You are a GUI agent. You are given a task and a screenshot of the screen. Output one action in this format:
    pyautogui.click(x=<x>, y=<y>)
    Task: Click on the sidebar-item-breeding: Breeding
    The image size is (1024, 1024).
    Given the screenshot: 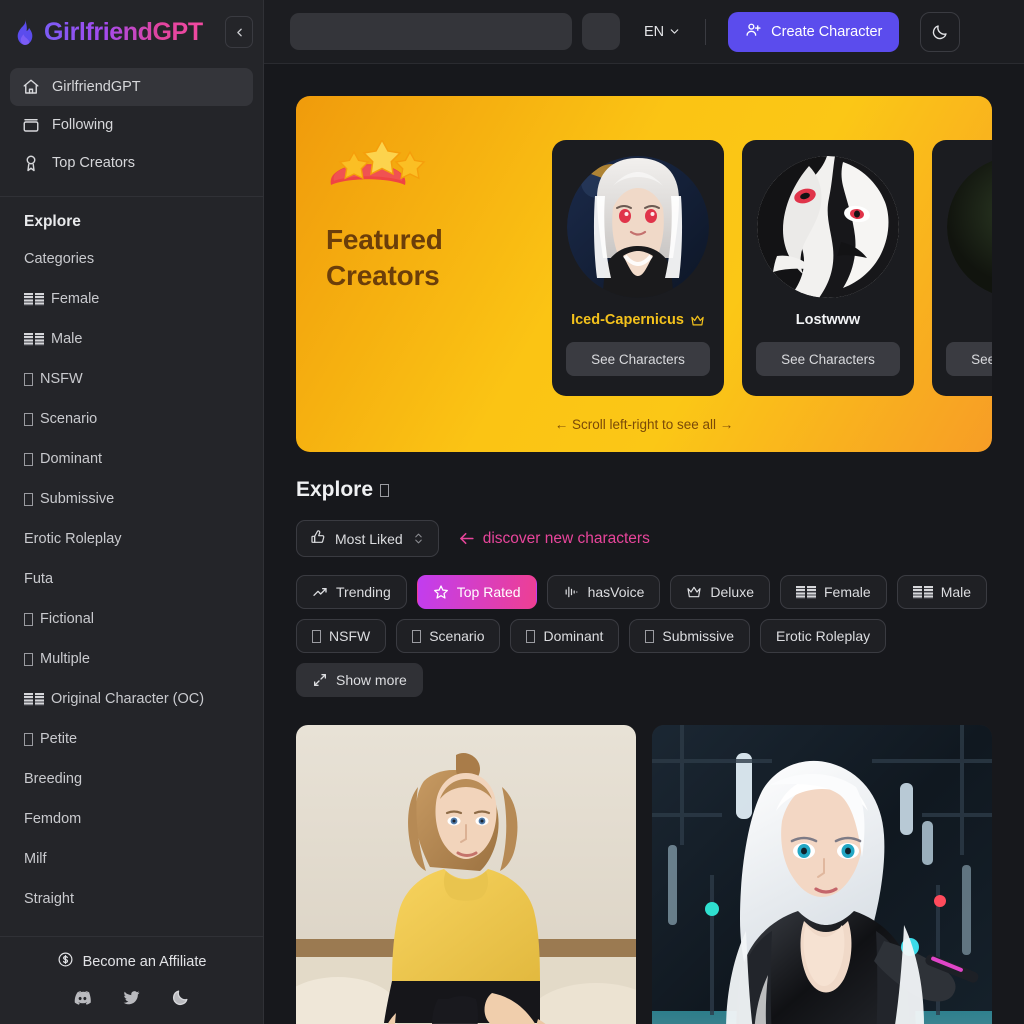 What is the action you would take?
    pyautogui.click(x=131, y=779)
    